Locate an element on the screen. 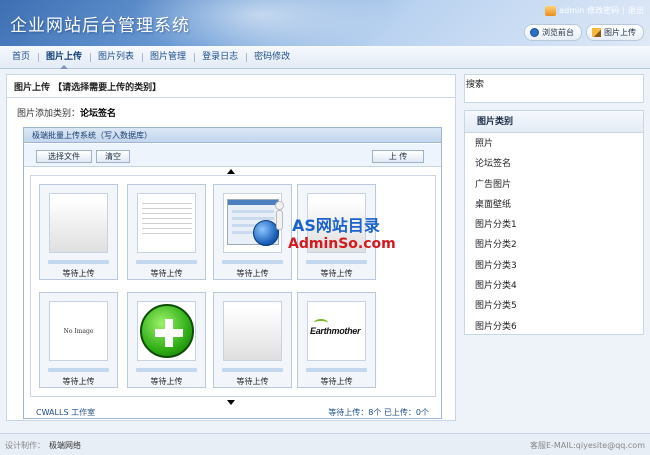 The height and width of the screenshot is (455, 650). pencil-icon is located at coordinates (596, 32).